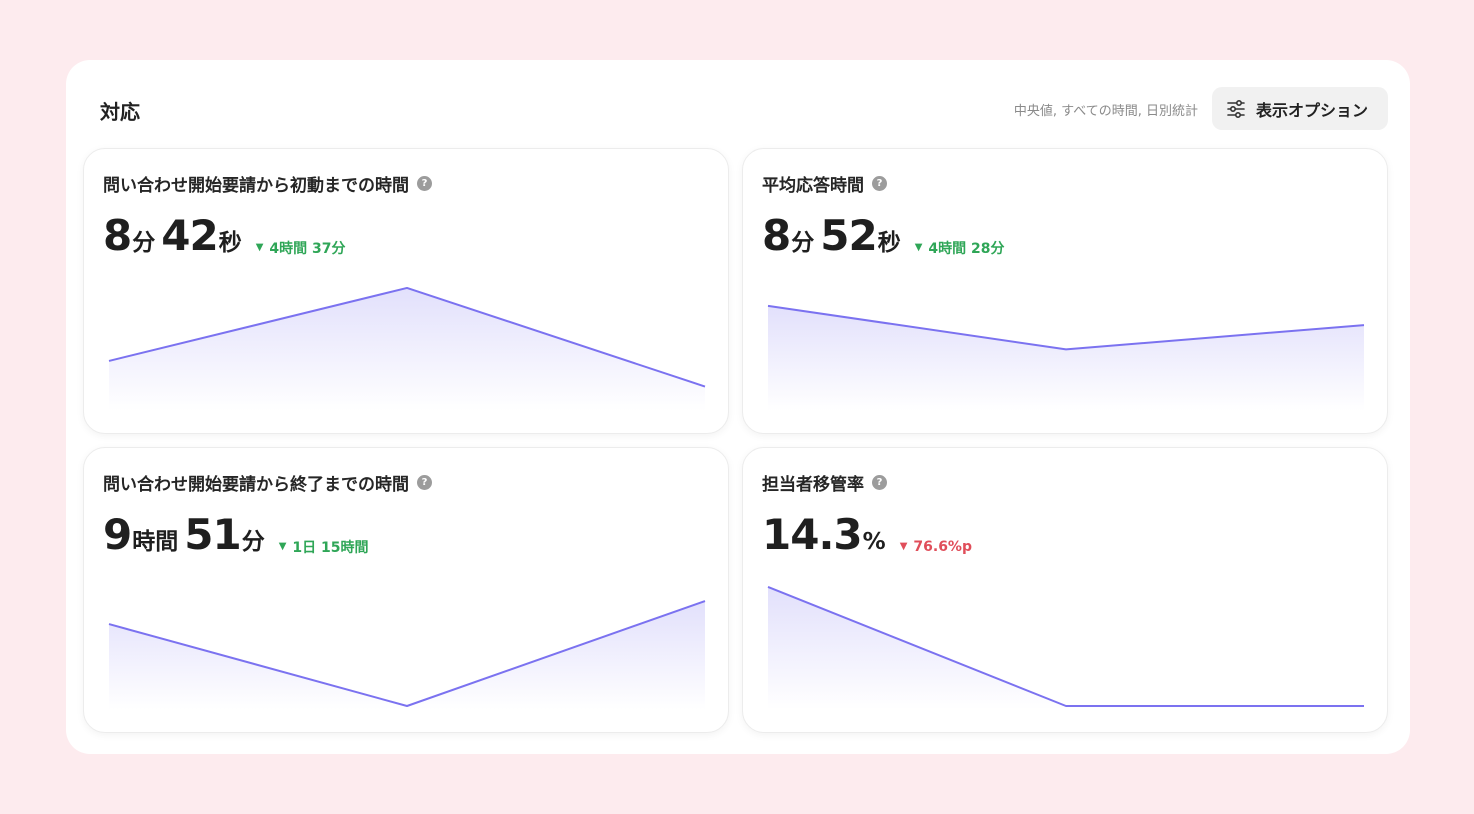 The width and height of the screenshot is (1474, 814). Describe the element at coordinates (1236, 109) in the screenshot. I see `sliders-icon` at that location.